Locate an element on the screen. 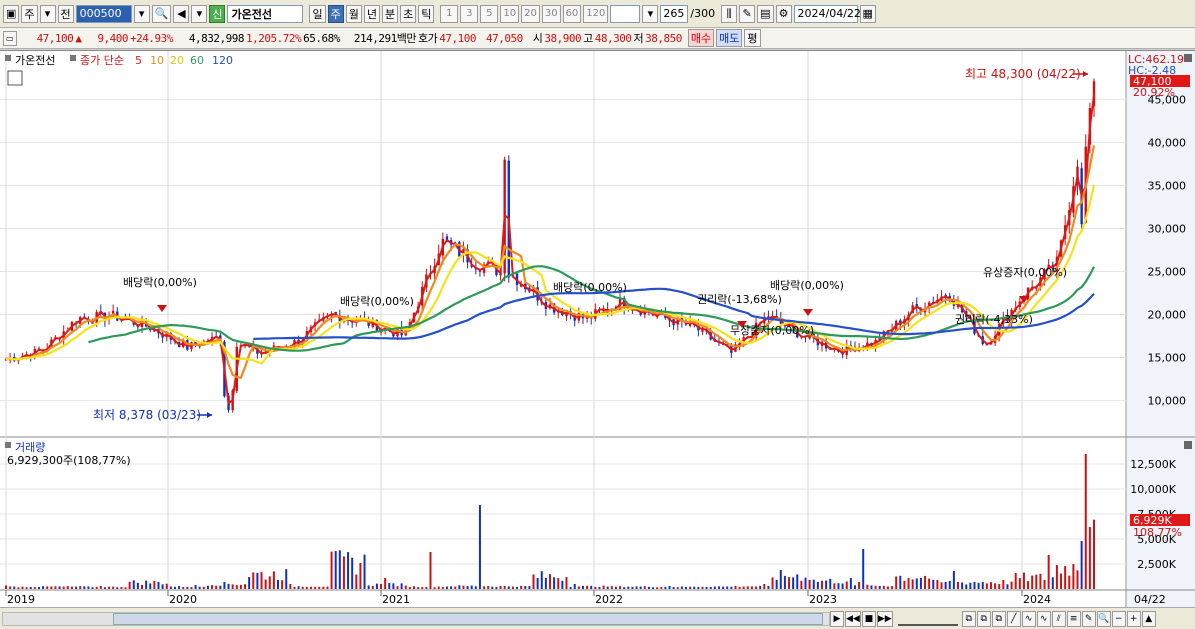  eval-button: 평 is located at coordinates (752, 38).